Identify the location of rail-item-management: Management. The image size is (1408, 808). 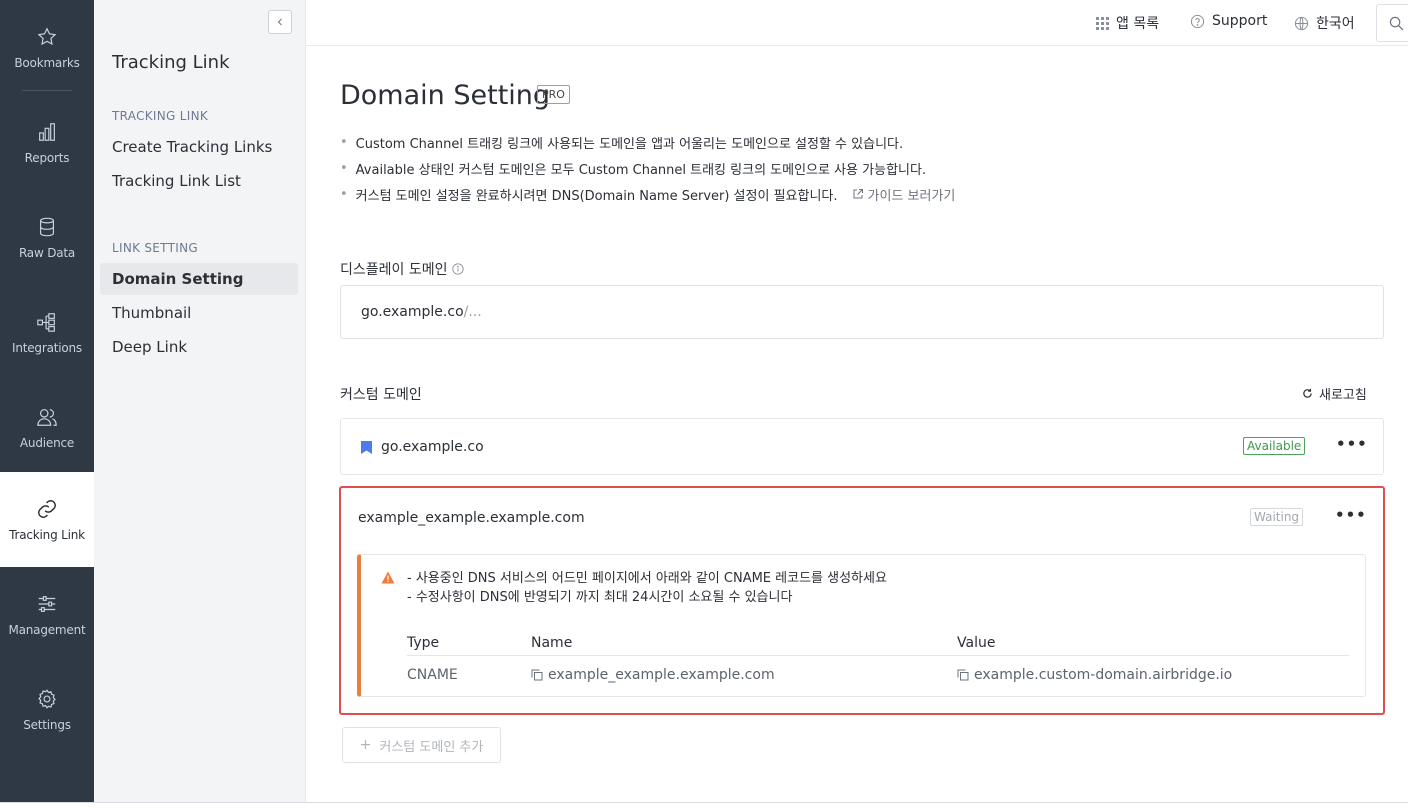
(47, 614).